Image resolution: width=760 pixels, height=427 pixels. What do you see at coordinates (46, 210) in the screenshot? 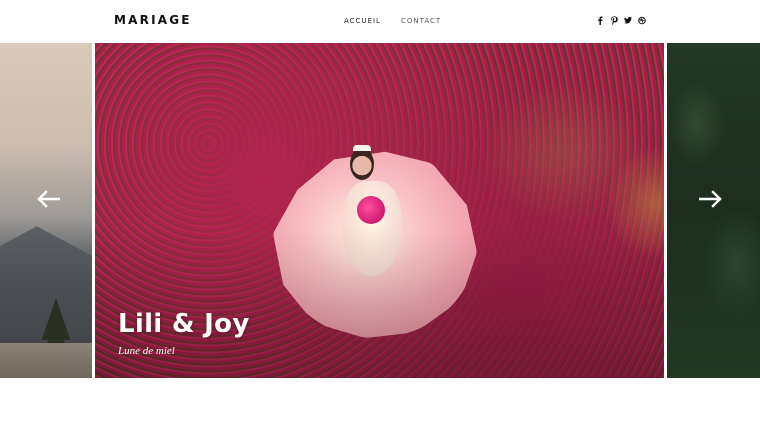
I see `slide-previous-preview` at bounding box center [46, 210].